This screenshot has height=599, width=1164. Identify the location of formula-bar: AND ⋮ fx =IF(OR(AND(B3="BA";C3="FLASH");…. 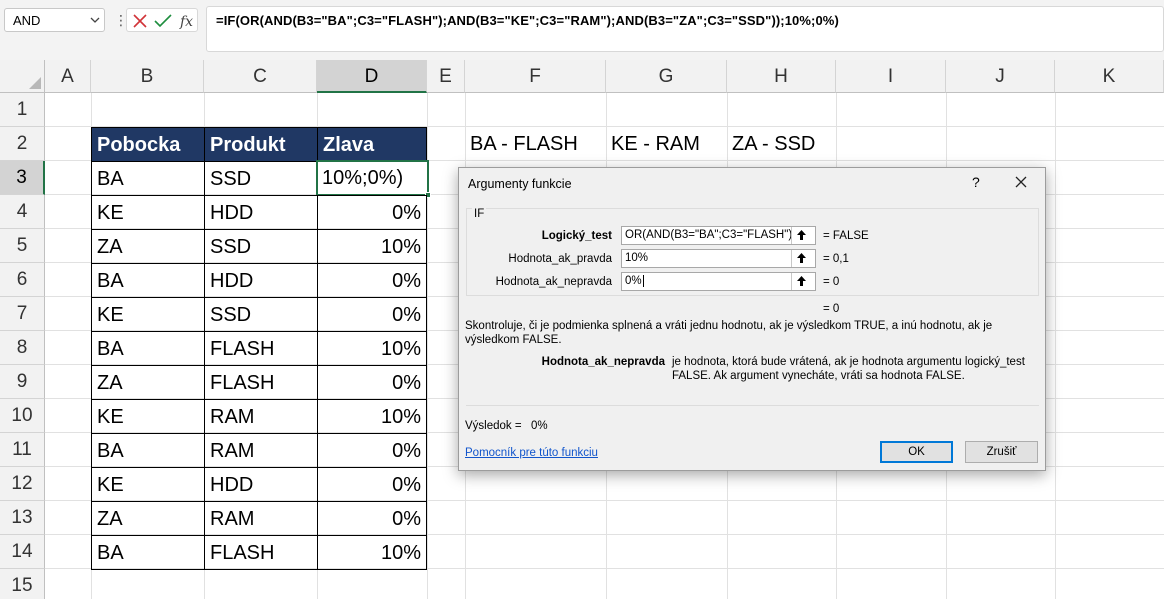
(582, 30).